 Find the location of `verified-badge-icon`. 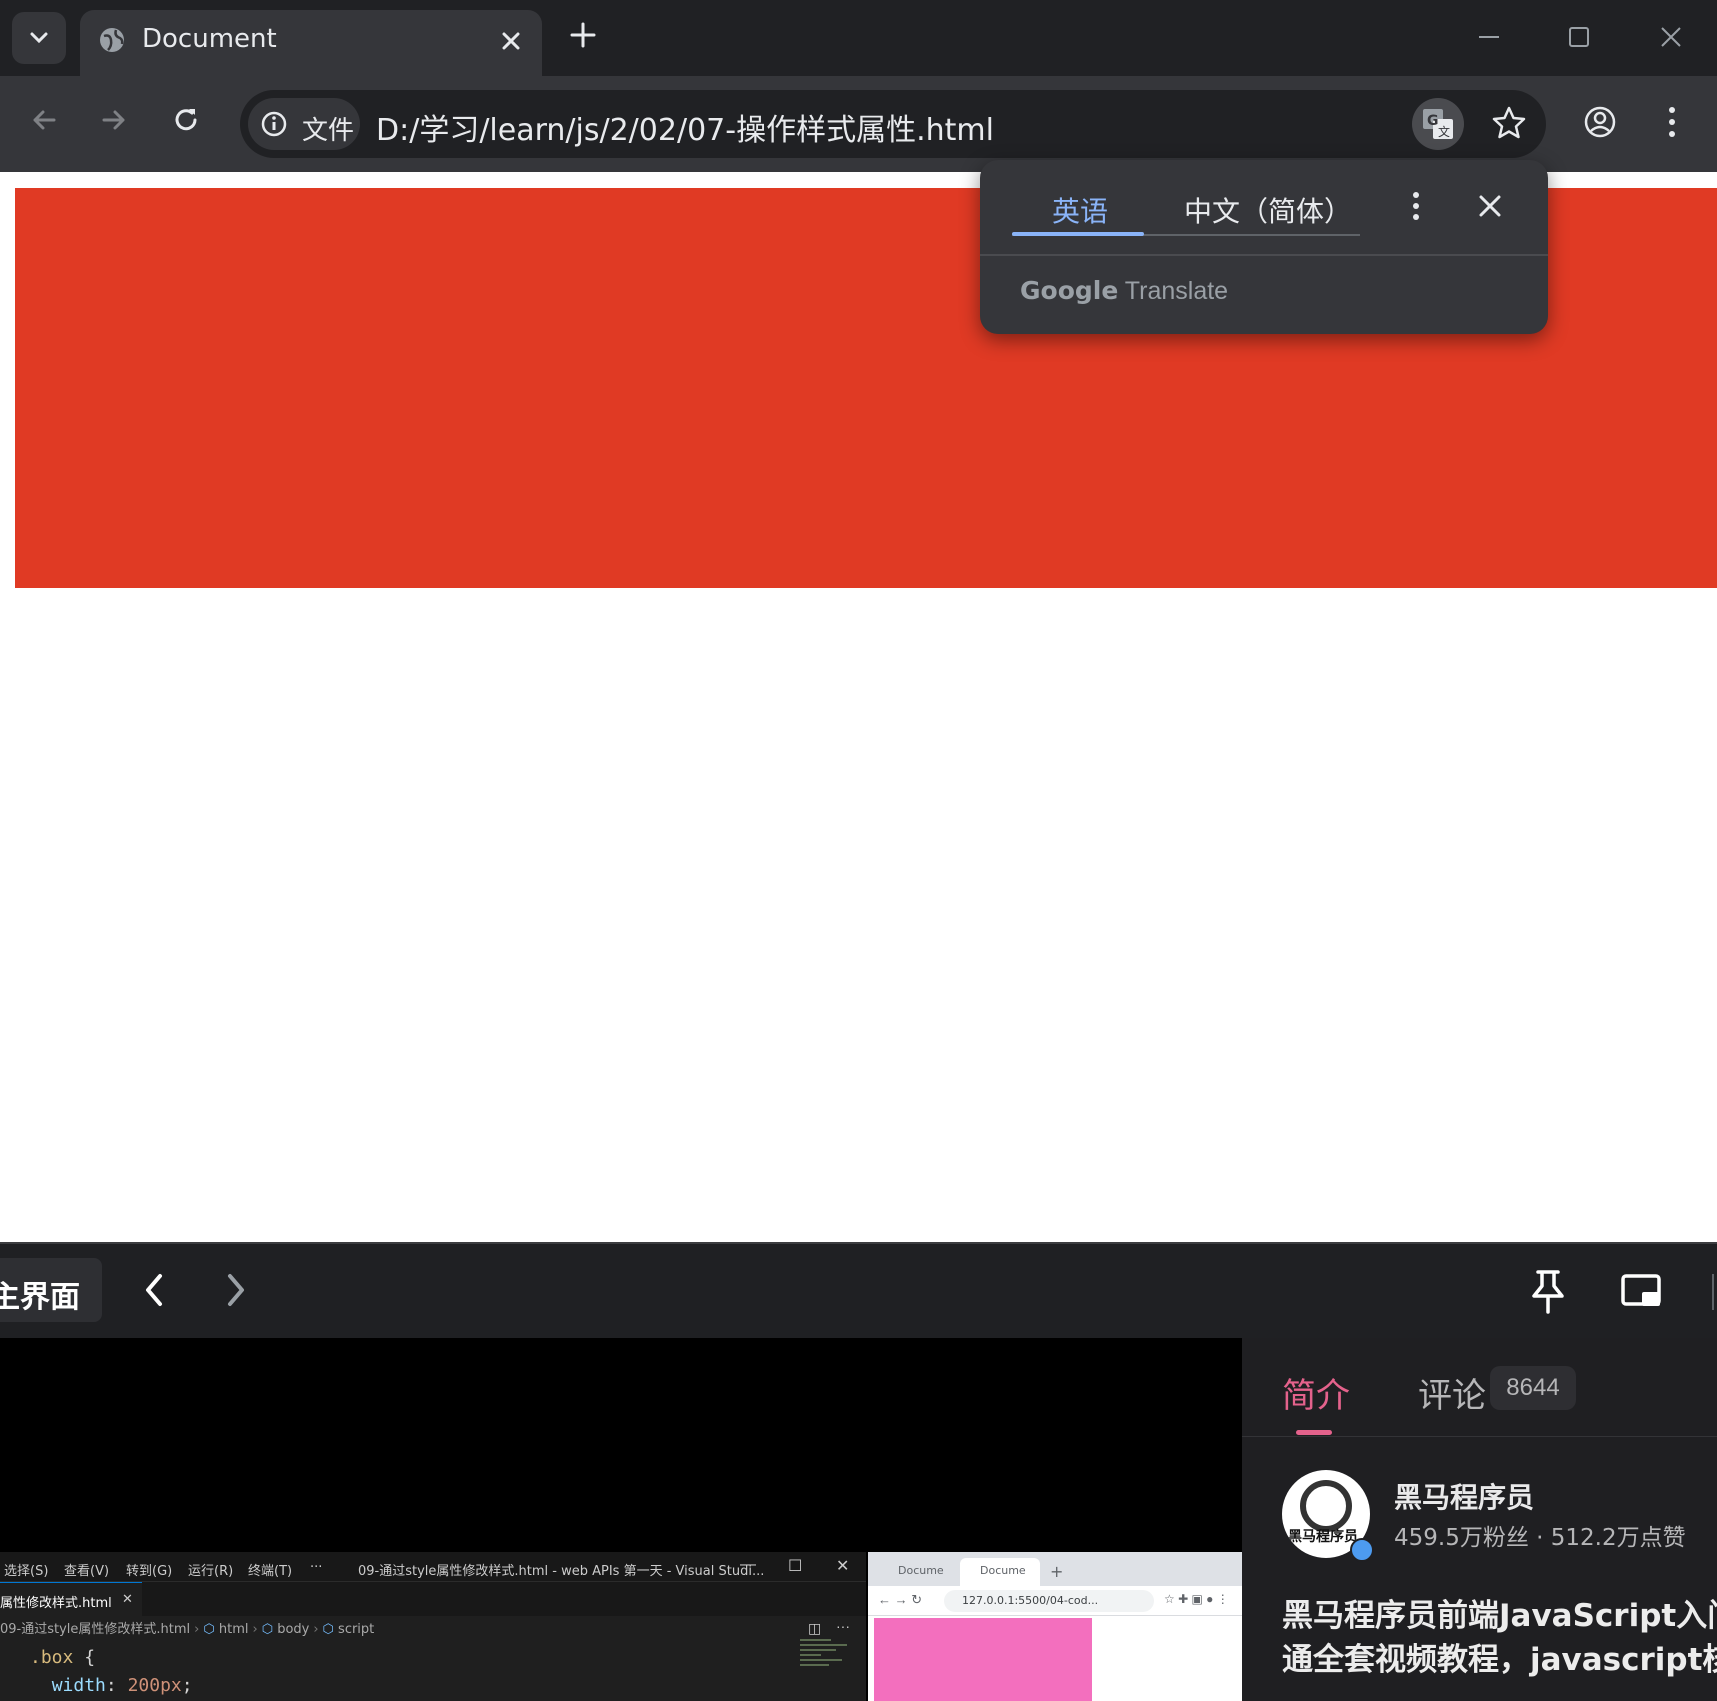

verified-badge-icon is located at coordinates (1362, 1550).